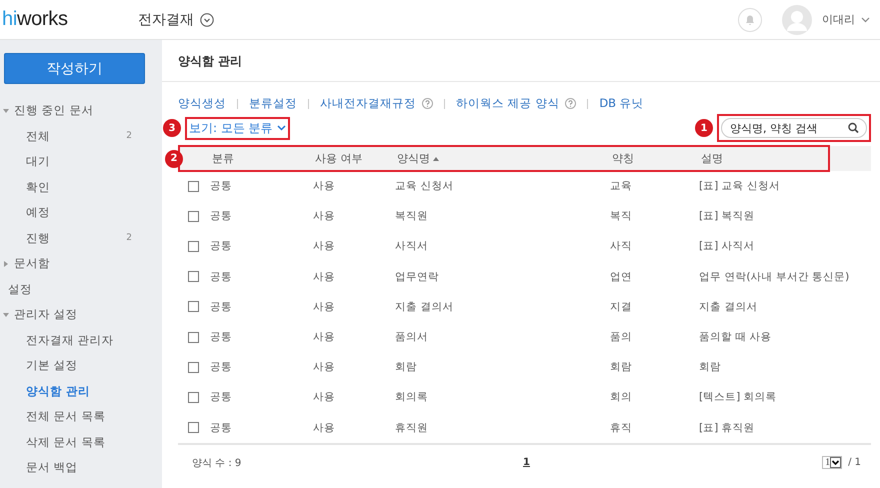 Image resolution: width=880 pixels, height=488 pixels. Describe the element at coordinates (81, 442) in the screenshot. I see `sidebar-item: 삭제 문서 목록` at that location.